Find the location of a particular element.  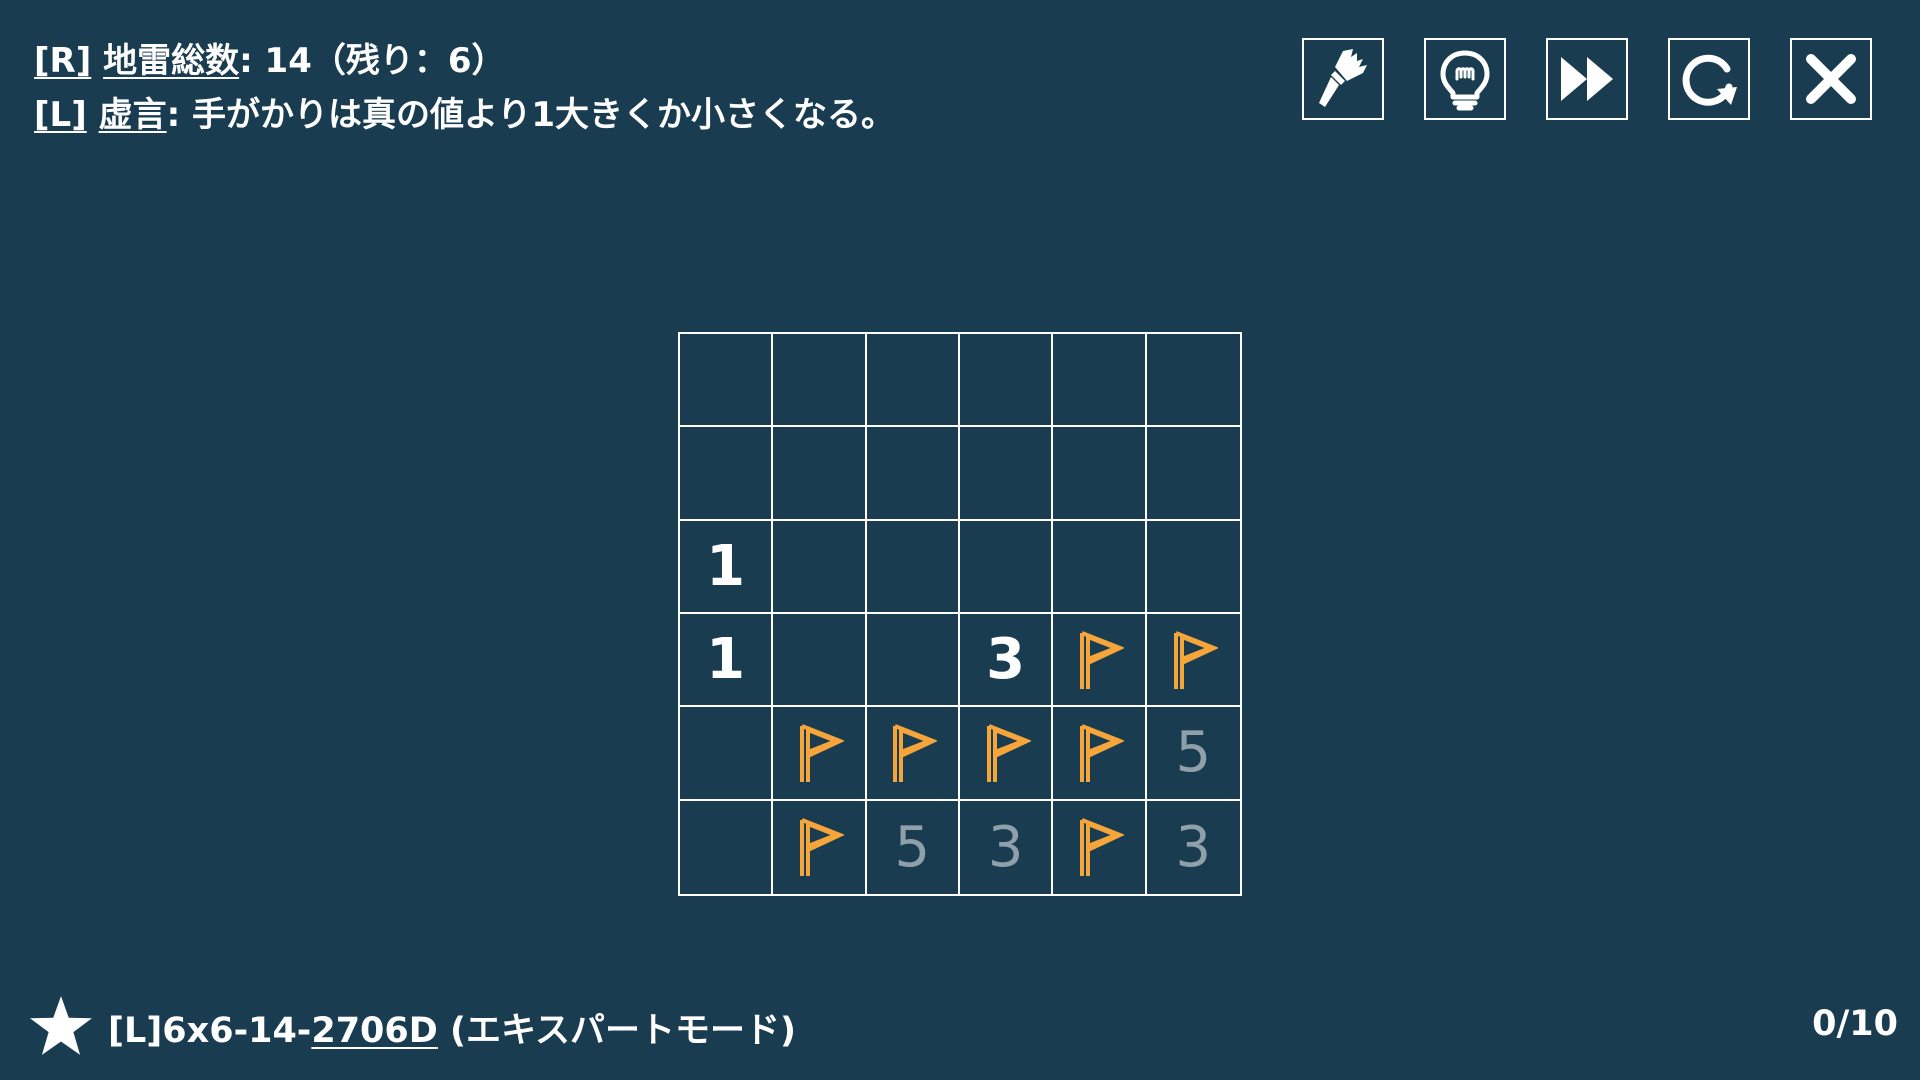

lightbulb-icon is located at coordinates (1465, 80).